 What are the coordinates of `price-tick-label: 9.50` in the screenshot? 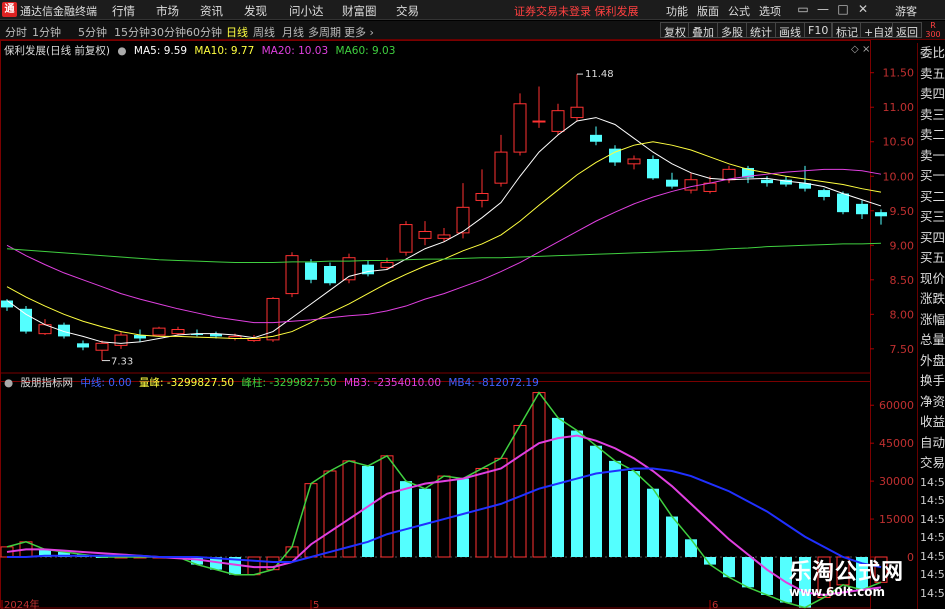 It's located at (902, 211).